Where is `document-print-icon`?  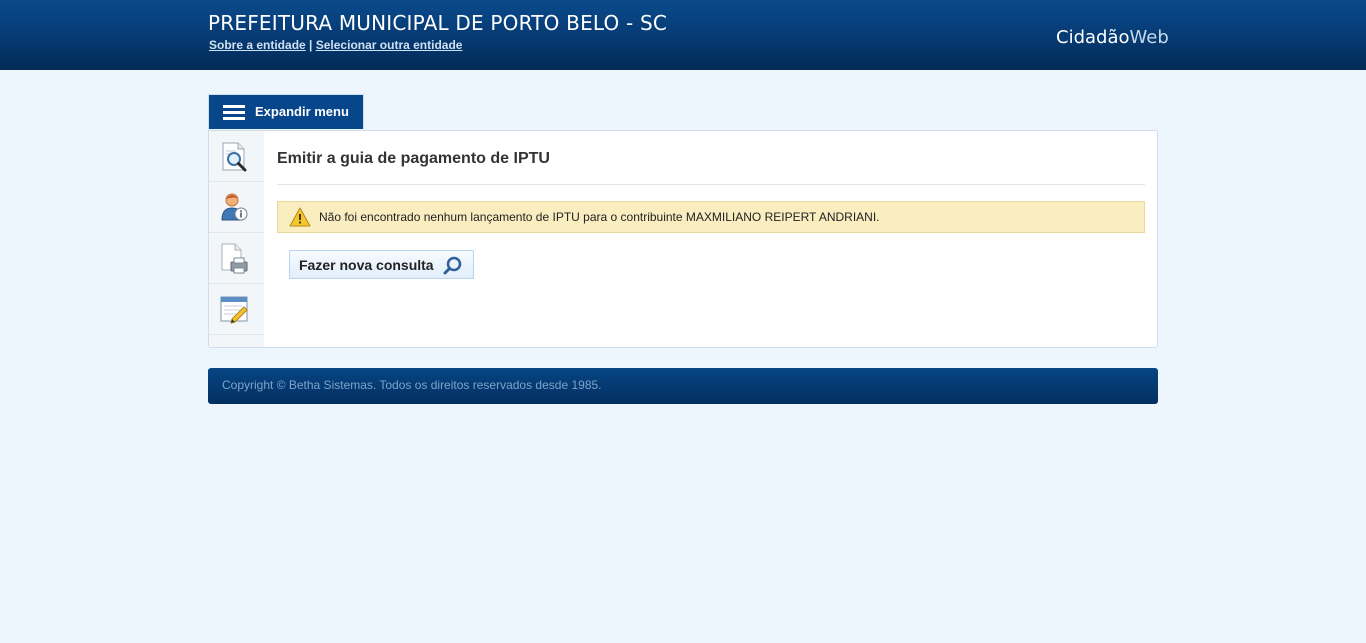 document-print-icon is located at coordinates (234, 258).